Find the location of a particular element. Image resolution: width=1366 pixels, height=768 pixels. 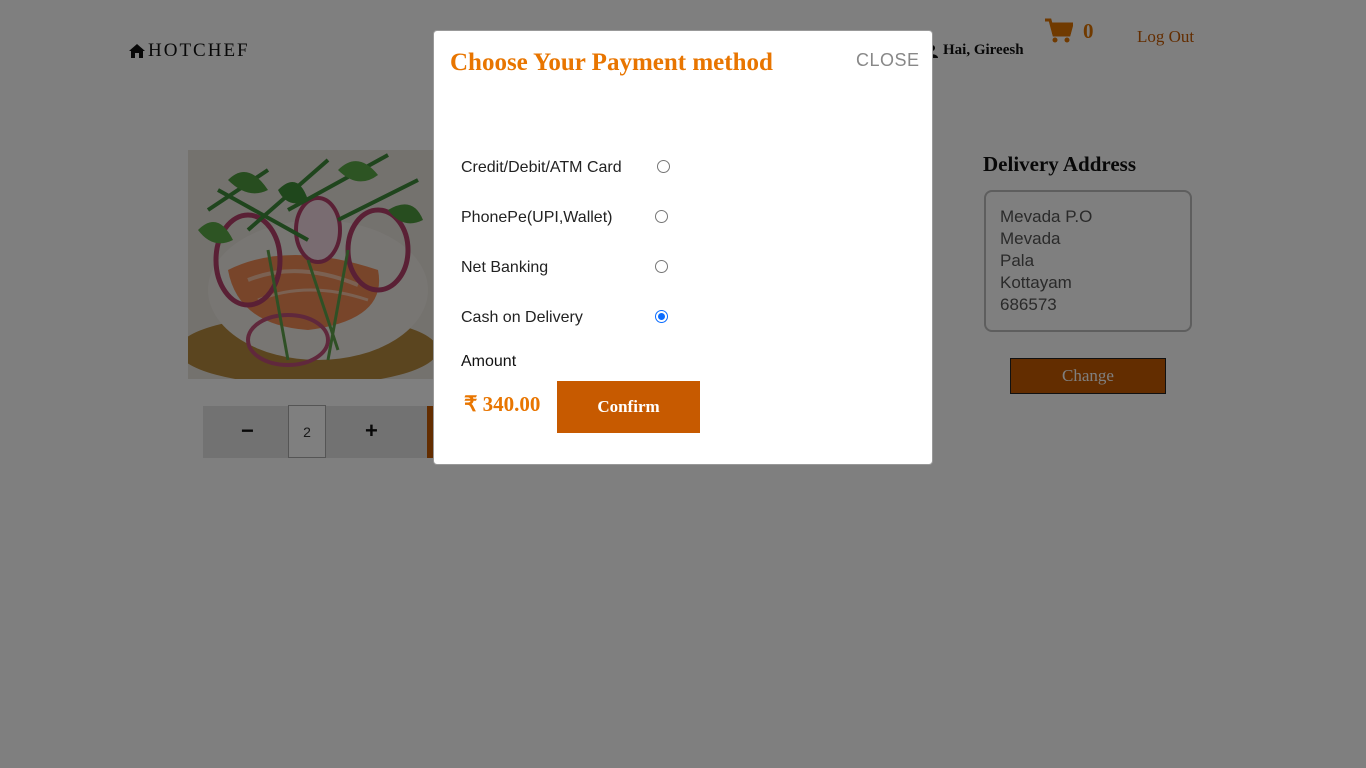

radio-cod is located at coordinates (661, 316).